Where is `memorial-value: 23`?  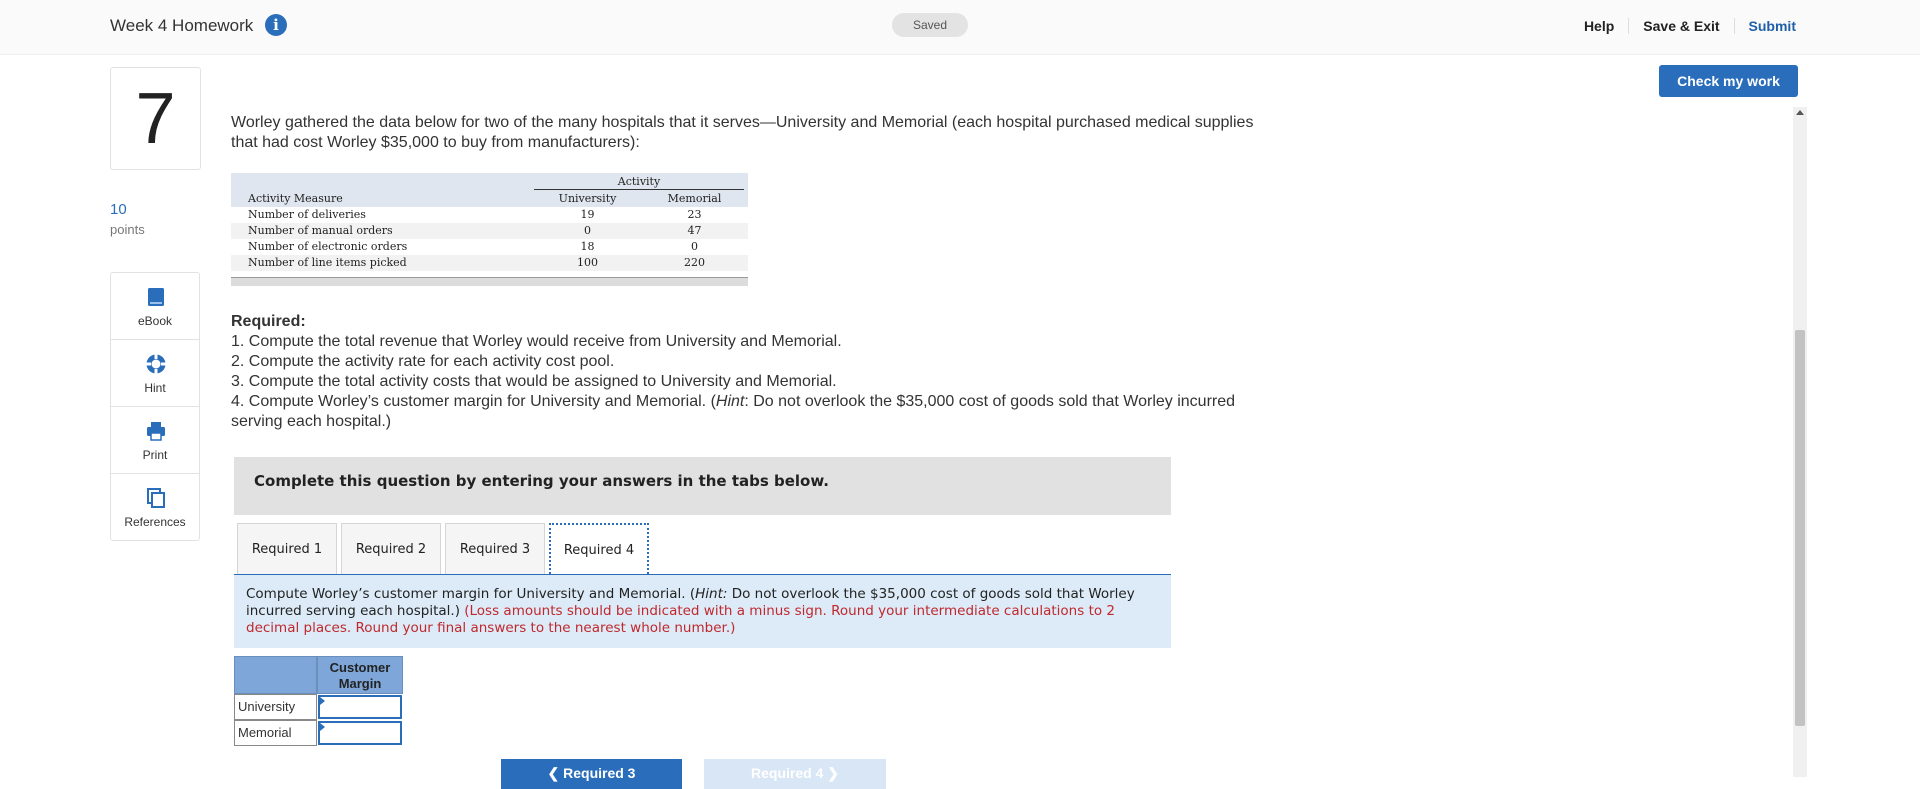 memorial-value: 23 is located at coordinates (694, 214).